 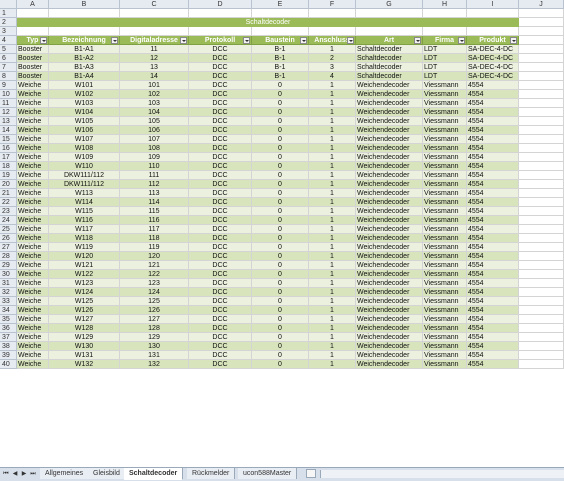 What do you see at coordinates (493, 76) in the screenshot?
I see `cell-produkt: SA-DEC-4-DC` at bounding box center [493, 76].